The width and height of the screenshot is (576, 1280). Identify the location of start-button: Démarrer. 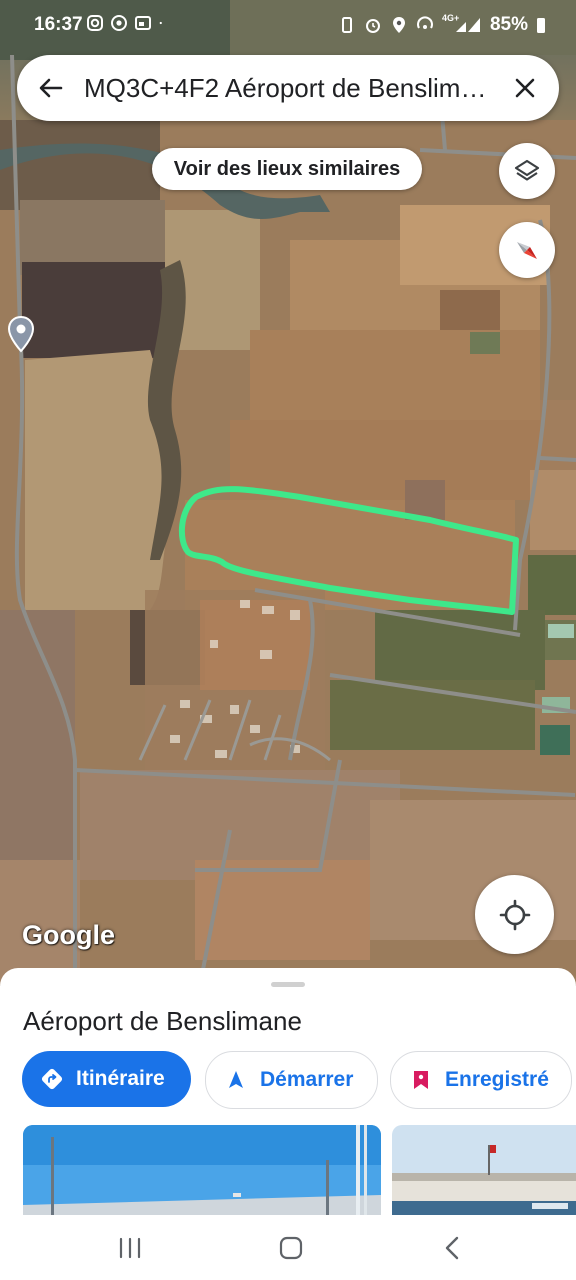
(291, 1080).